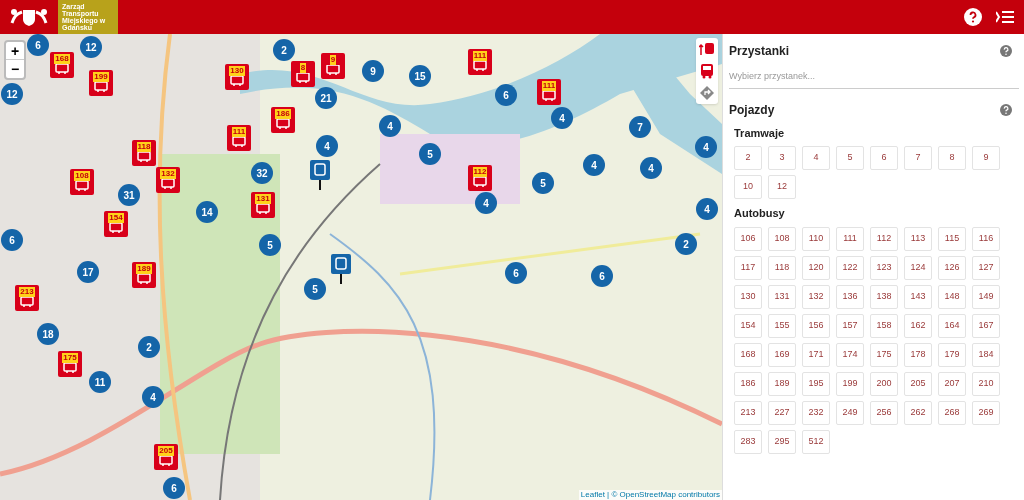 The width and height of the screenshot is (1024, 500). Describe the element at coordinates (748, 354) in the screenshot. I see `line-button: 168` at that location.